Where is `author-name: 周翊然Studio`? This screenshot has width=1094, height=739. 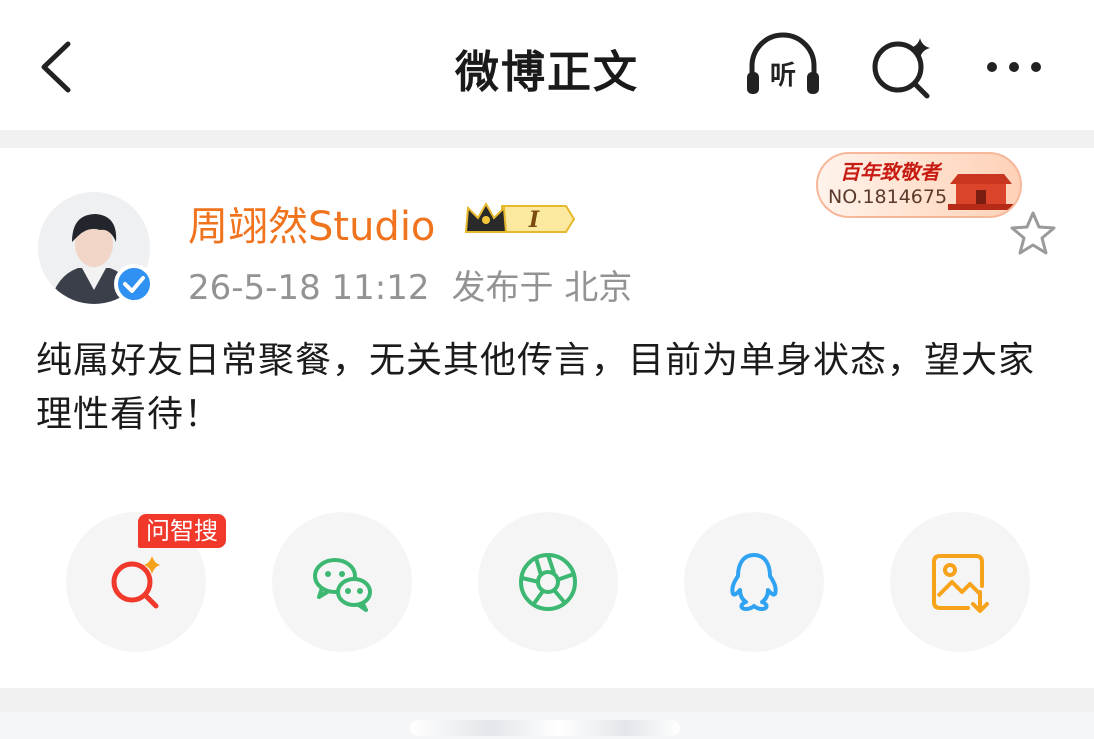 author-name: 周翊然Studio is located at coordinates (311, 223).